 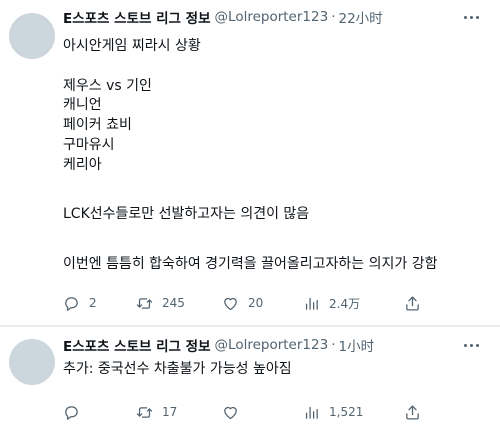 I want to click on tweet-actions: 17 1,521, so click(x=243, y=412).